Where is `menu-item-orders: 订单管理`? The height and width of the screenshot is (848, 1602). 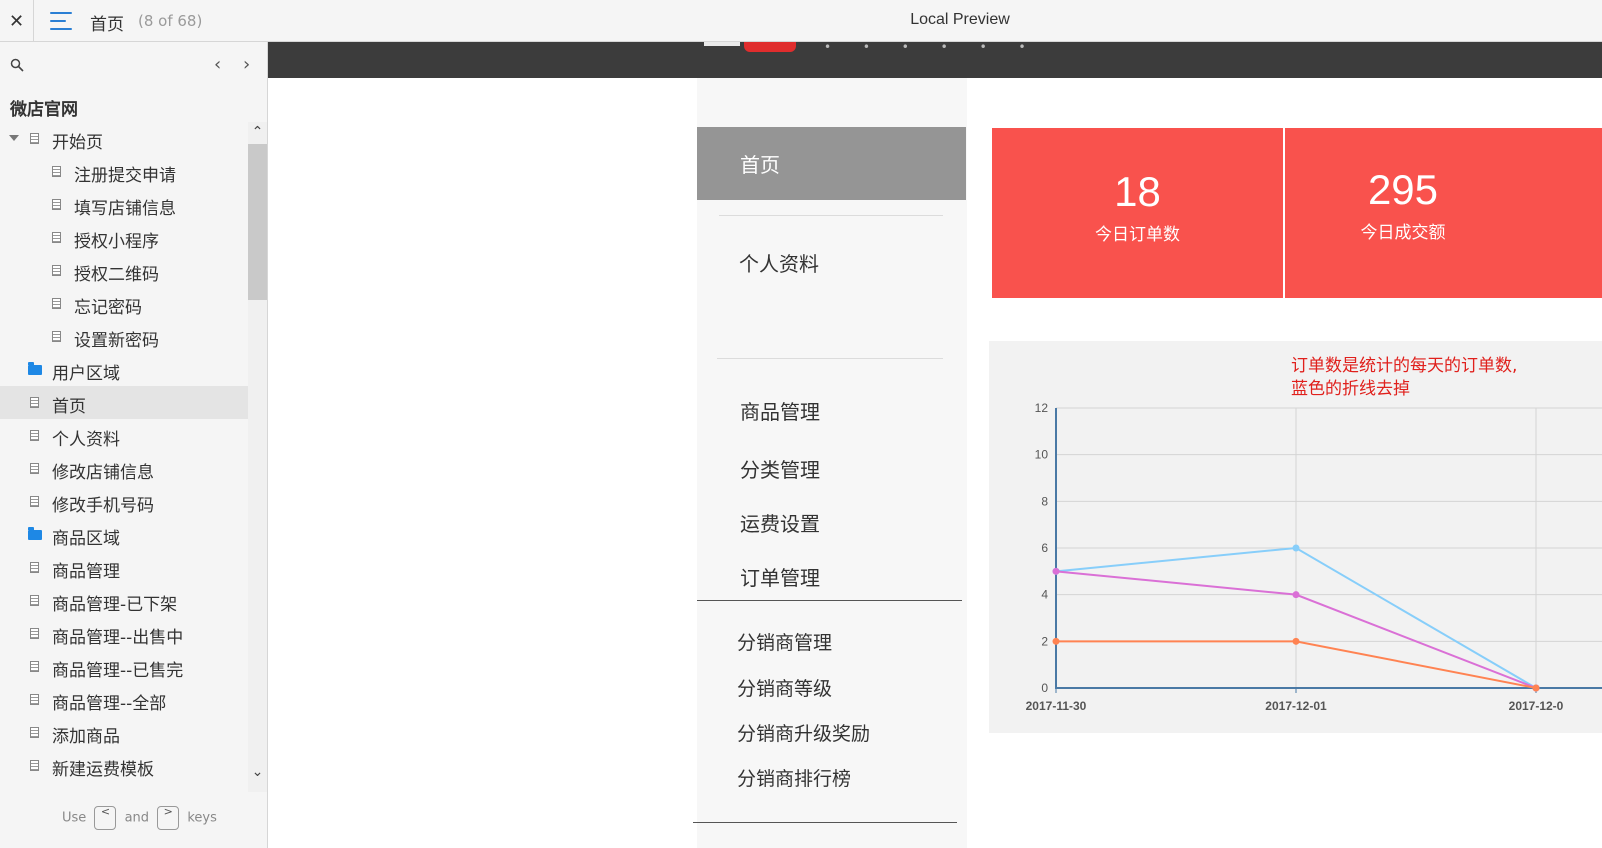 menu-item-orders: 订单管理 is located at coordinates (780, 576).